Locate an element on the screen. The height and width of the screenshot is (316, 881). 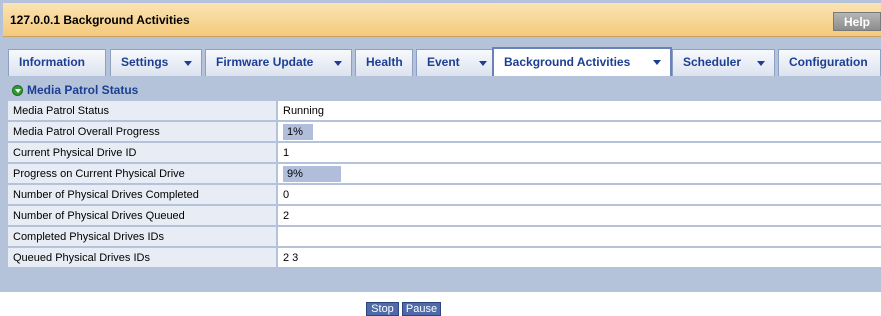
row-label: Number of Physical Drives Queued is located at coordinates (143, 216).